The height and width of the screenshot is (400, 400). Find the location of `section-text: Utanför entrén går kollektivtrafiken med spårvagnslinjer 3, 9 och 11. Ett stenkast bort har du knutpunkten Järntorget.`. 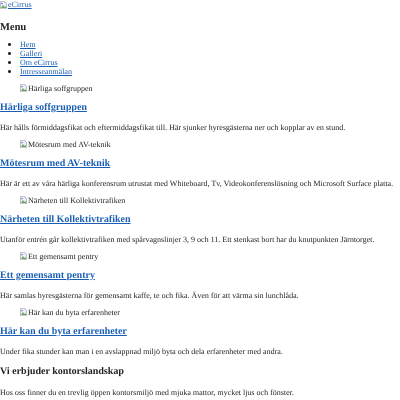

section-text: Utanför entrén går kollektivtrafiken med spårvagnslinjer 3, 9 och 11. Ett stenkast bort har du knutpunkten Järntorget. is located at coordinates (187, 239).